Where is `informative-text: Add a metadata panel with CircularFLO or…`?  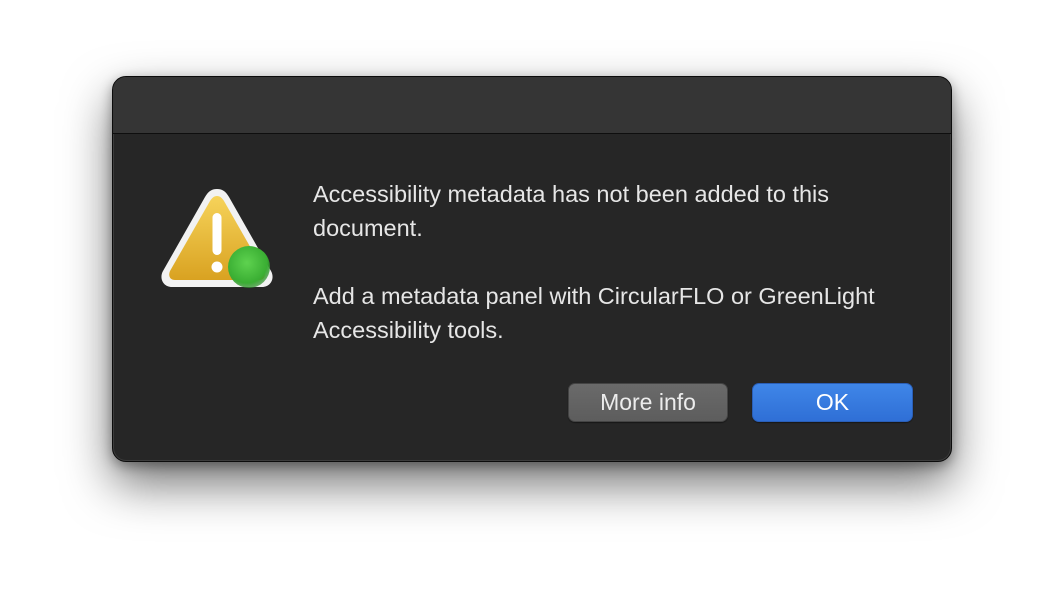
informative-text: Add a metadata panel with CircularFLO or… is located at coordinates (594, 313).